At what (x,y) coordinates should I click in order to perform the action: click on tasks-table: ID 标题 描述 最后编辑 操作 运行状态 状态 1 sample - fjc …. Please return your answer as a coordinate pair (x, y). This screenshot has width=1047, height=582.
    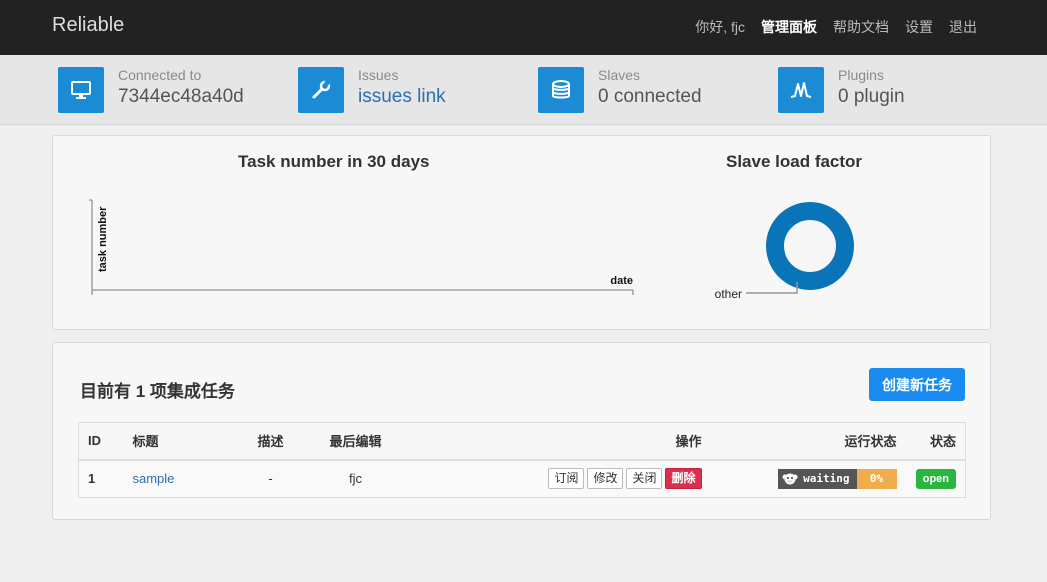
    Looking at the image, I should click on (522, 460).